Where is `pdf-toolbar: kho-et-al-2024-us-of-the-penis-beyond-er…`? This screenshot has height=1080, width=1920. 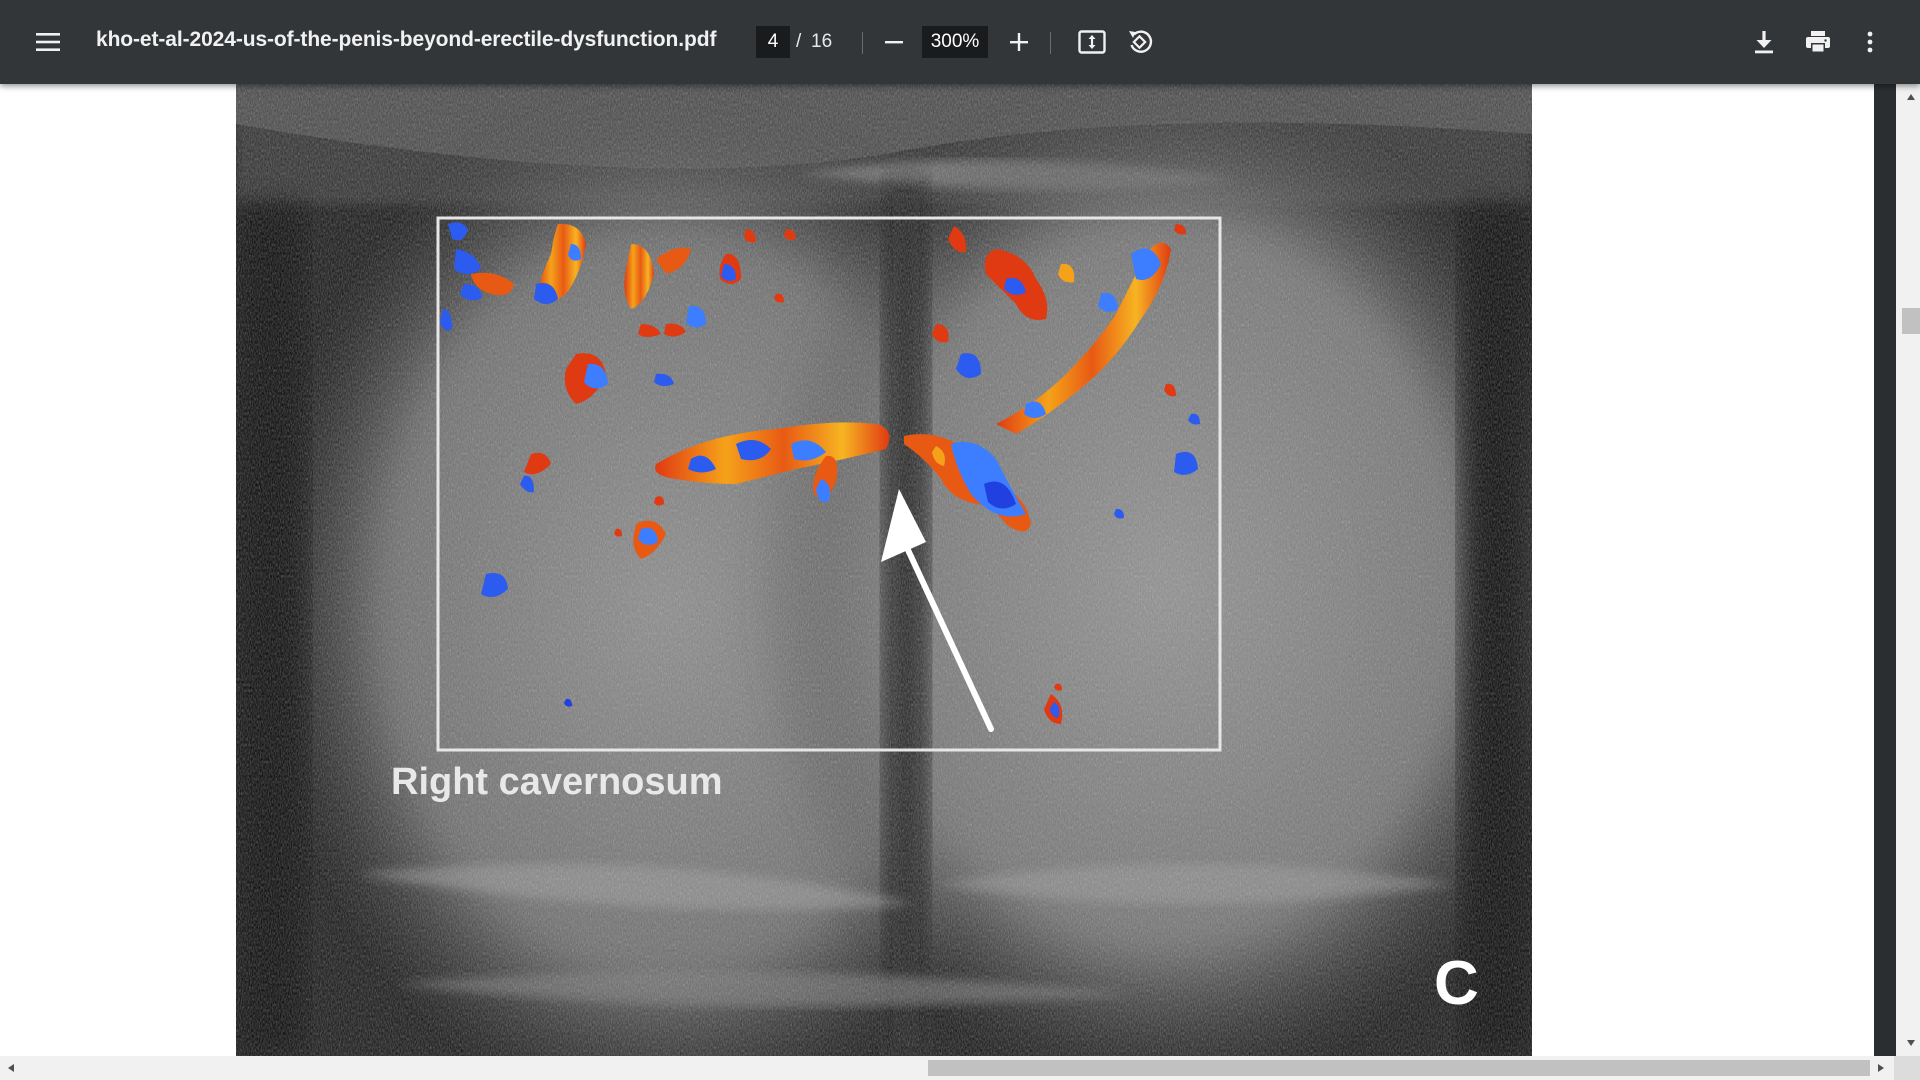
pdf-toolbar: kho-et-al-2024-us-of-the-penis-beyond-er… is located at coordinates (960, 42).